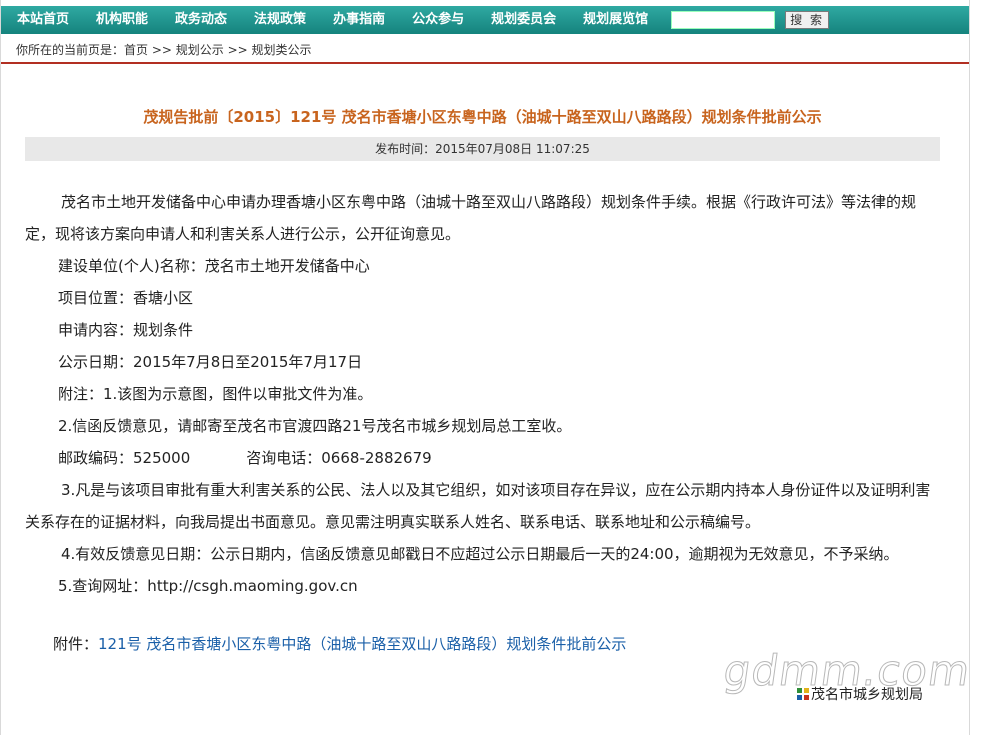 This screenshot has height=735, width=992. Describe the element at coordinates (615, 20) in the screenshot. I see `nav-item-exhibition: 规划展览馆` at that location.